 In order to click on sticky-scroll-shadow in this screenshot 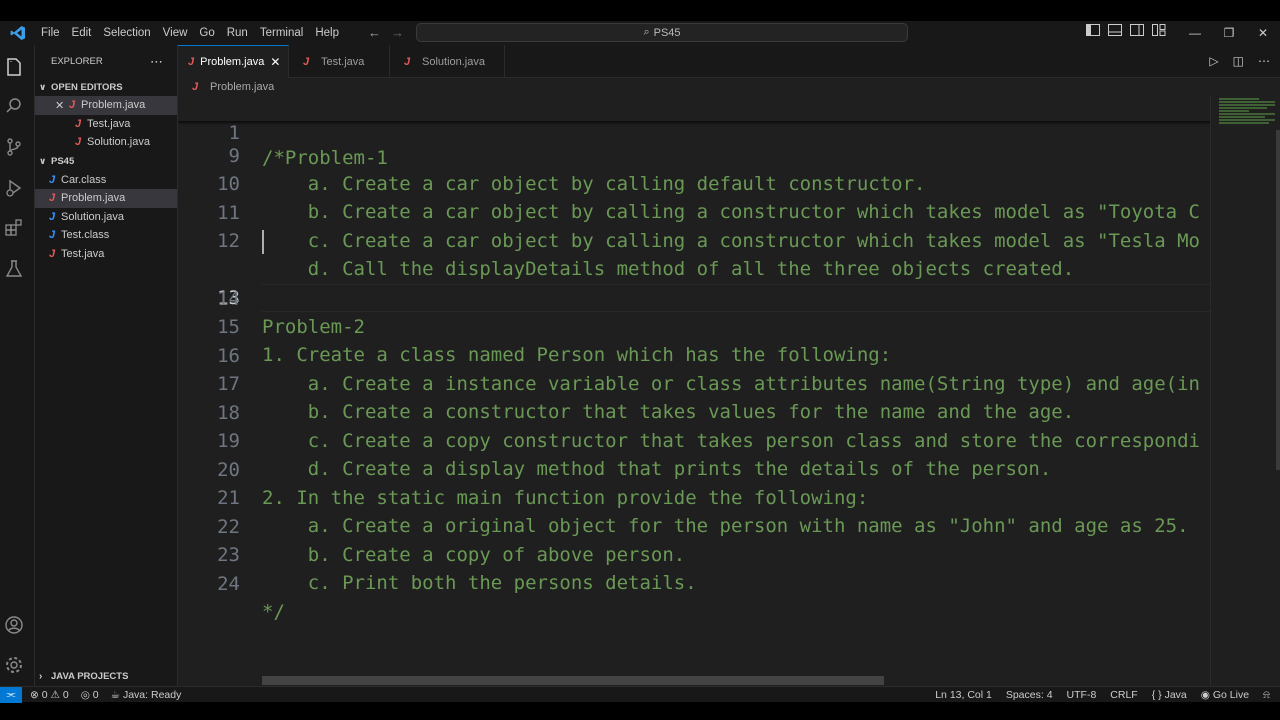, I will do `click(694, 123)`.